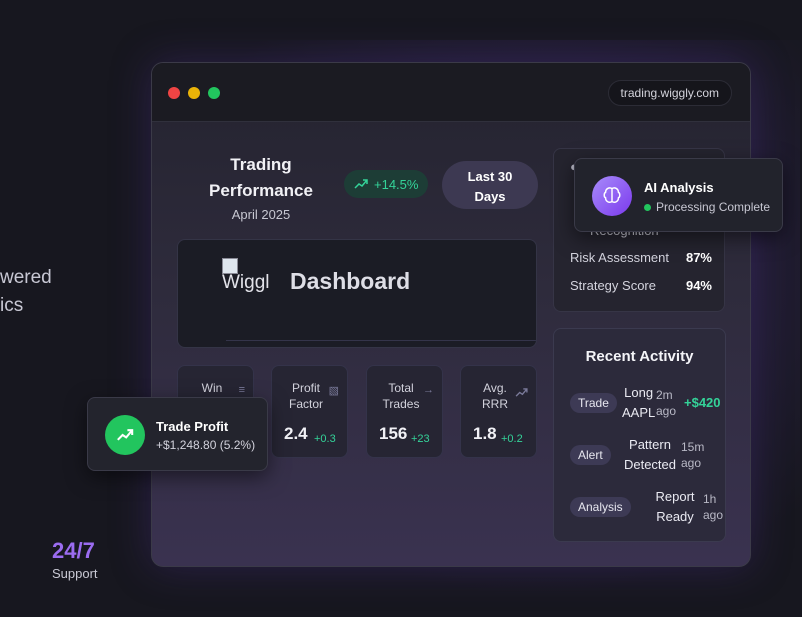  Describe the element at coordinates (666, 403) in the screenshot. I see `activity-time: 2m ago` at that location.